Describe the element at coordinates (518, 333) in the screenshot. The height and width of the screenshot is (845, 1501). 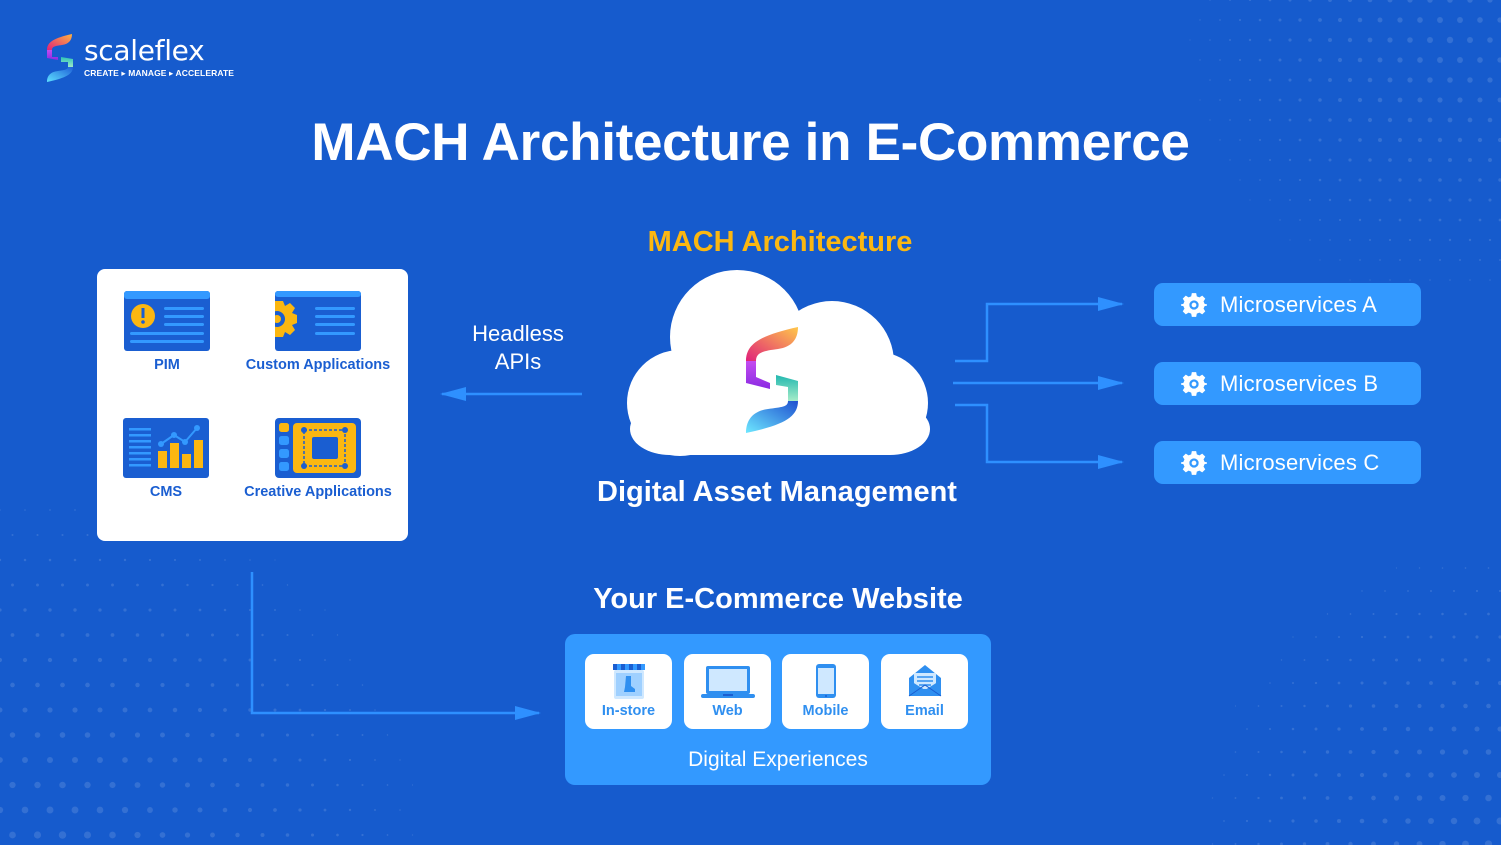
I see `headless-line-1: Headless` at that location.